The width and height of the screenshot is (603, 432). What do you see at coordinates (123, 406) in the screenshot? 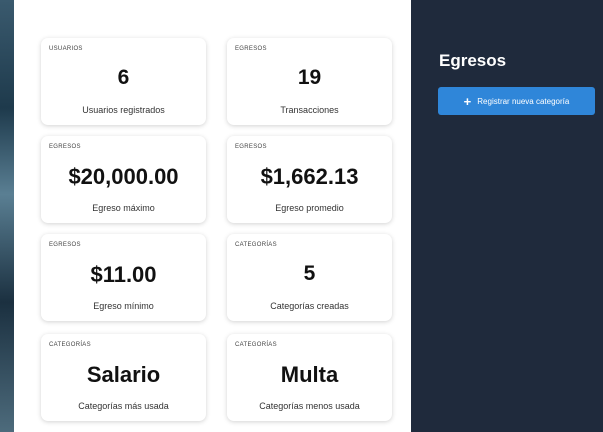
I see `card-label: Categorías más usada` at bounding box center [123, 406].